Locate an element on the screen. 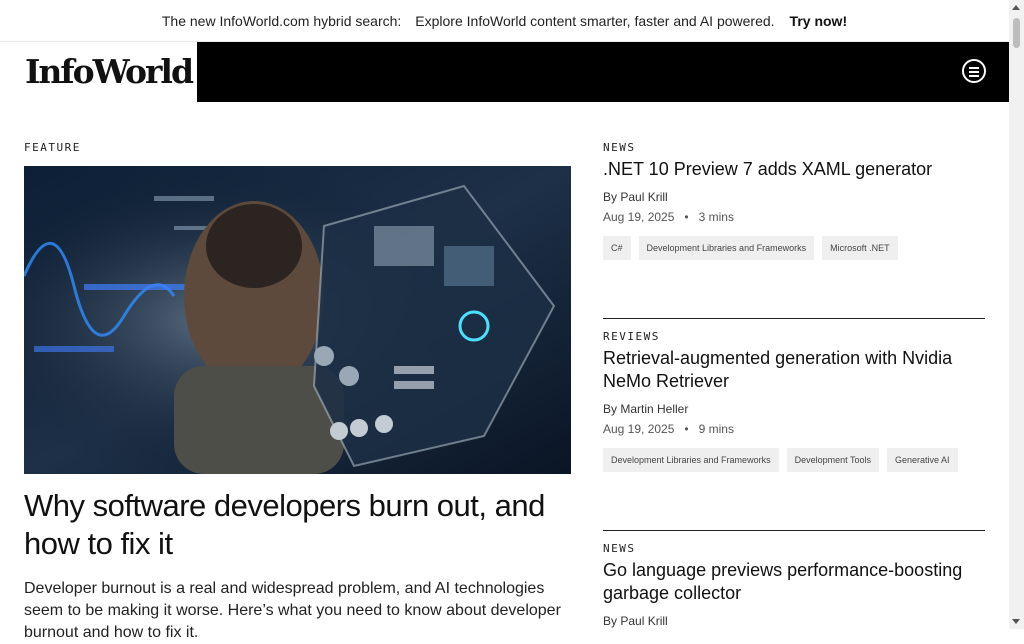  article-read-time: 9 mins is located at coordinates (716, 429).